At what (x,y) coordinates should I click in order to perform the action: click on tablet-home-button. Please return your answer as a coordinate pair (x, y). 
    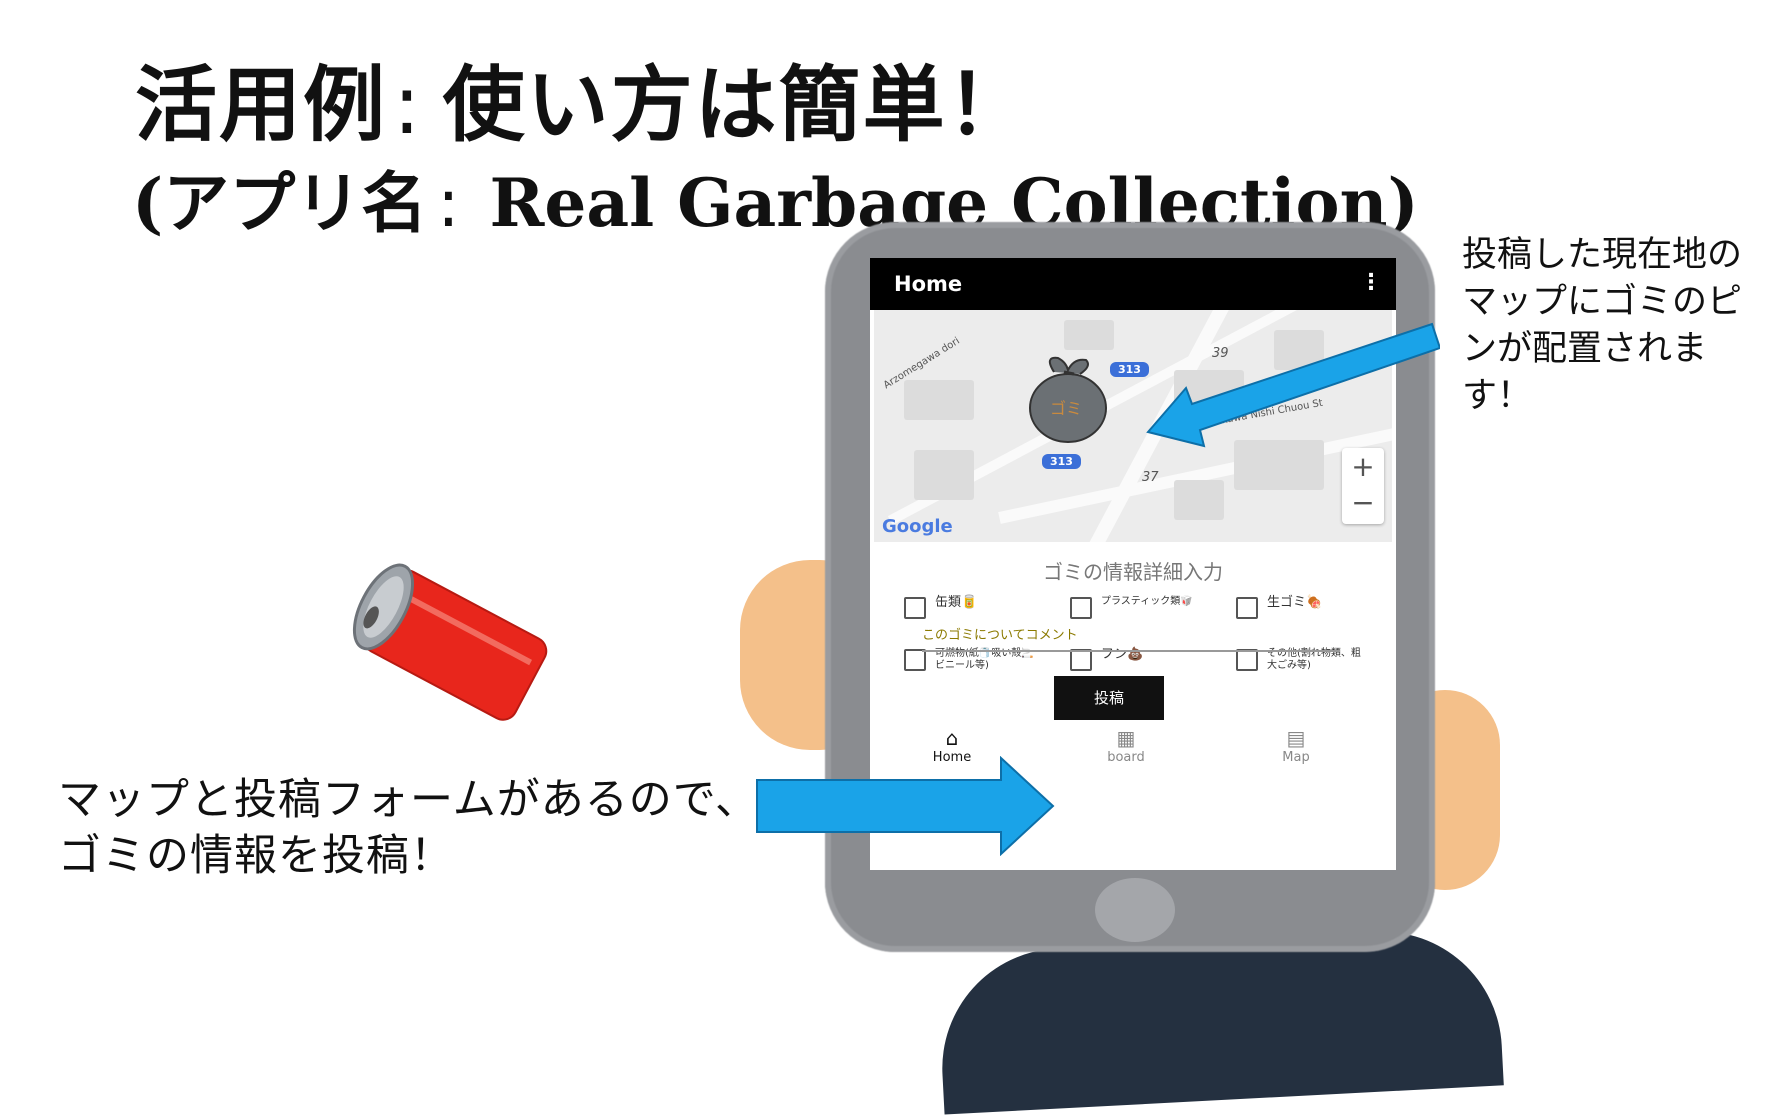
    Looking at the image, I should click on (1135, 910).